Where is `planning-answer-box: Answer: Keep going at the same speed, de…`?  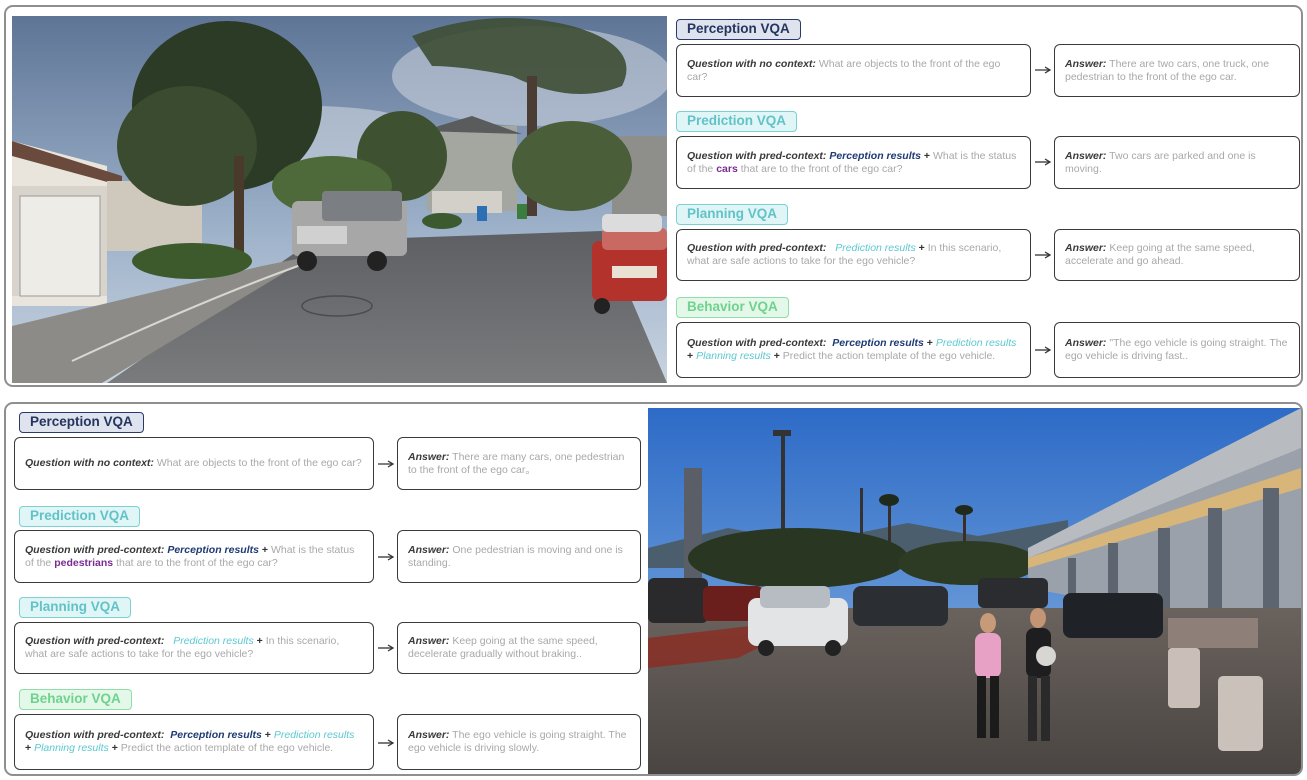
planning-answer-box: Answer: Keep going at the same speed, de… is located at coordinates (519, 648).